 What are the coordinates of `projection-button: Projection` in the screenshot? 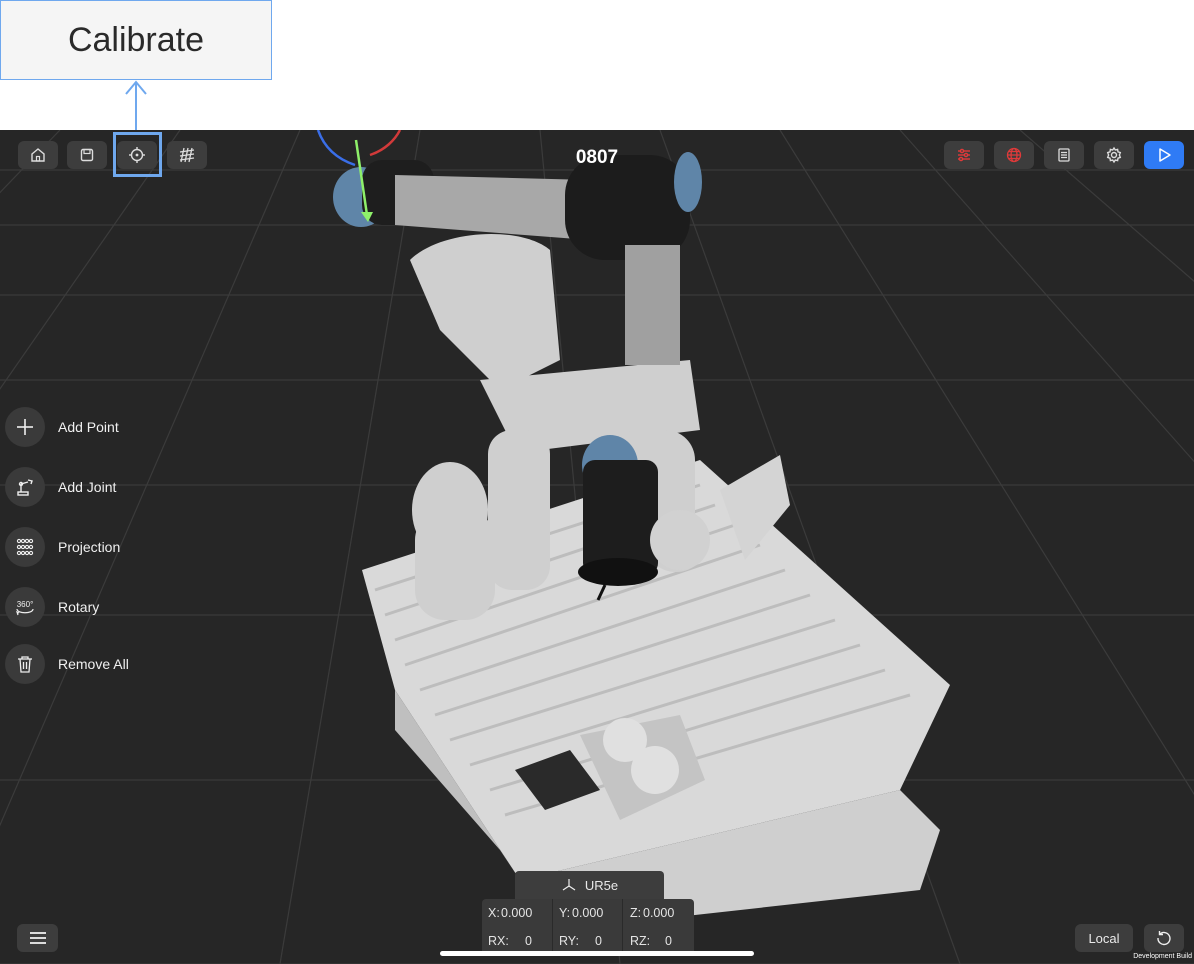 It's located at (62, 547).